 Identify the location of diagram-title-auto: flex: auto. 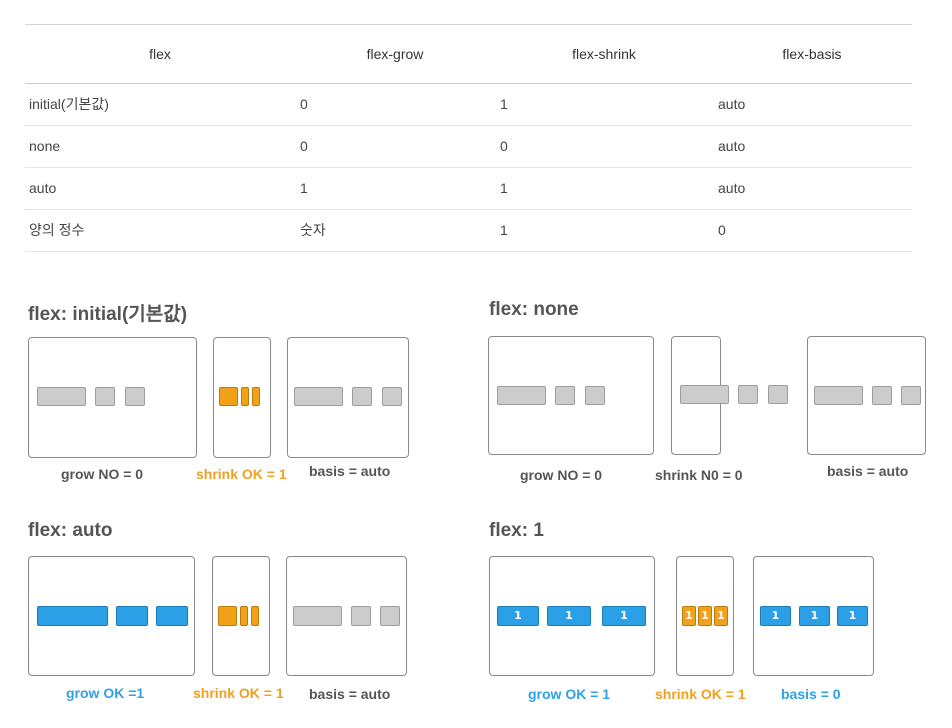
(70, 530).